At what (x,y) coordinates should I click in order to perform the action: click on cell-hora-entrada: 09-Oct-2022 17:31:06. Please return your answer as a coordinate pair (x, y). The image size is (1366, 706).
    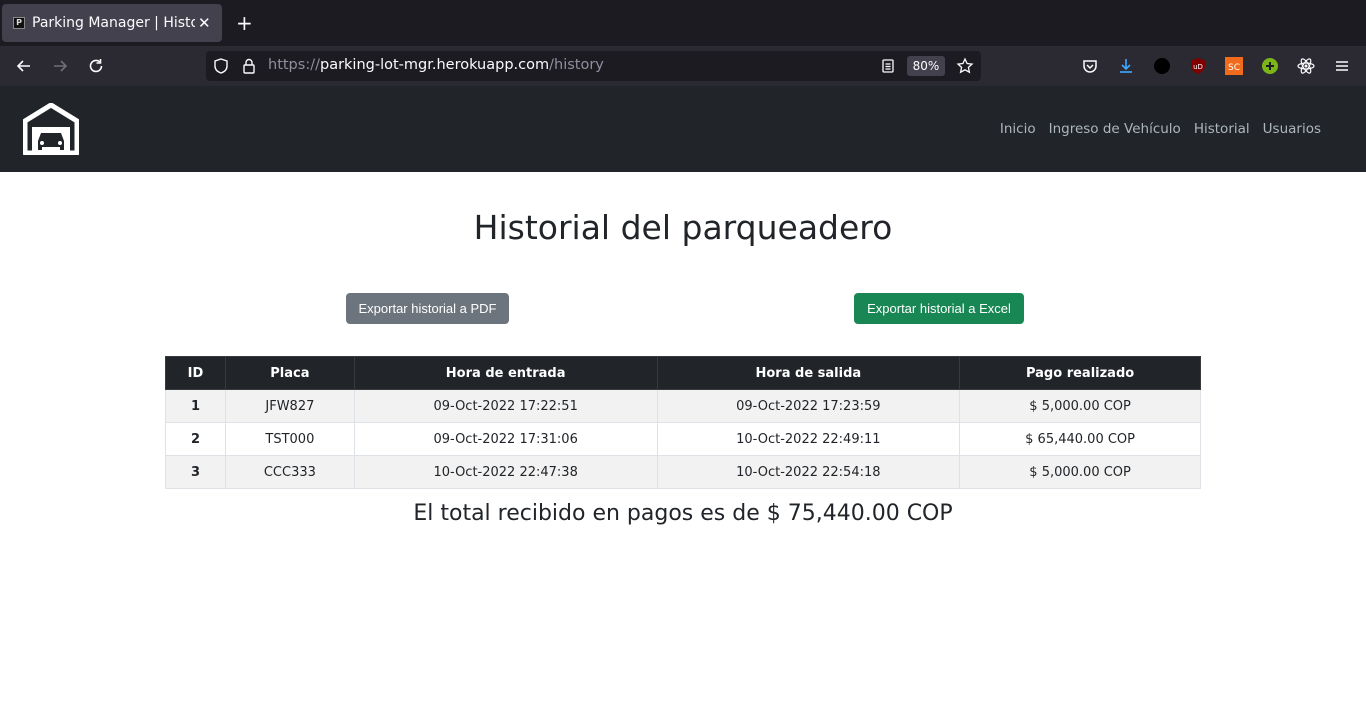
    Looking at the image, I should click on (505, 439).